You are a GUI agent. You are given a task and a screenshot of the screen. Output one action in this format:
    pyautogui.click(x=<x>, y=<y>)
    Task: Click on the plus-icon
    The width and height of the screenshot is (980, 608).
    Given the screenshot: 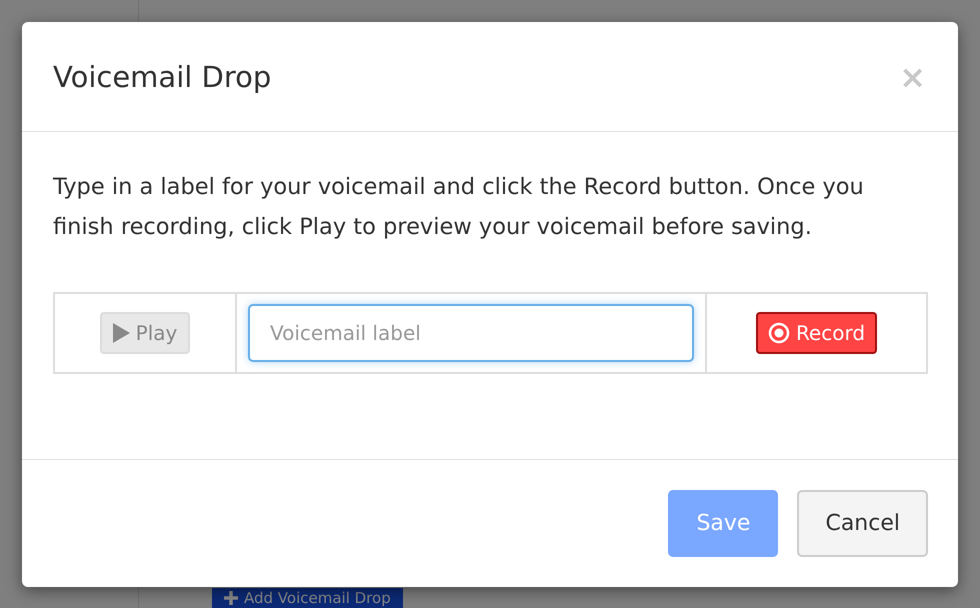 What is the action you would take?
    pyautogui.click(x=231, y=598)
    